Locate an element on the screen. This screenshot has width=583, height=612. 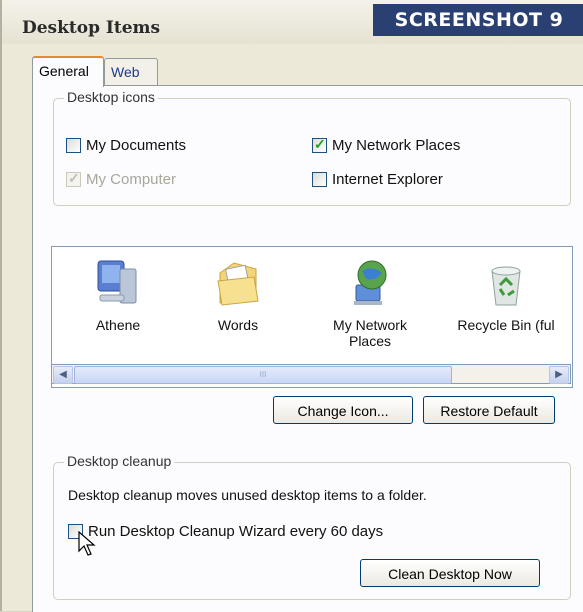
internet-explorer-checkbox-row: Internet Explorer is located at coordinates (377, 179).